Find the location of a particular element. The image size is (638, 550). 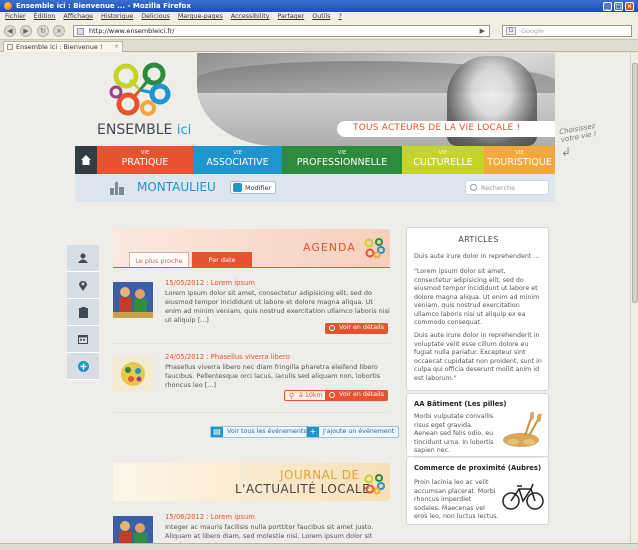

menu-fichier: Fichier is located at coordinates (15, 17).